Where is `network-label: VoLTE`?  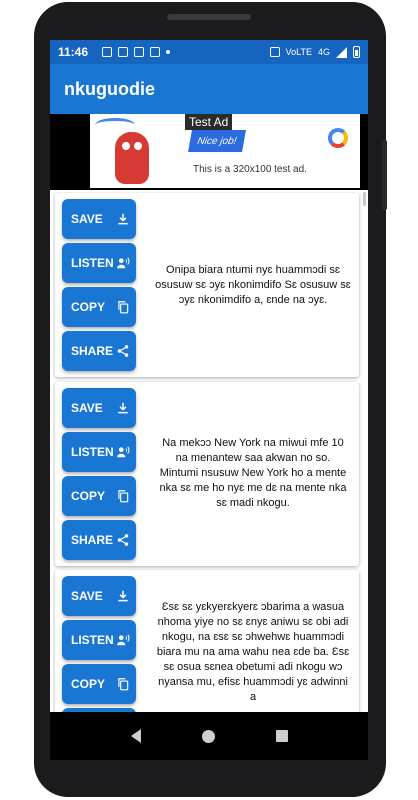
network-label: VoLTE is located at coordinates (298, 52).